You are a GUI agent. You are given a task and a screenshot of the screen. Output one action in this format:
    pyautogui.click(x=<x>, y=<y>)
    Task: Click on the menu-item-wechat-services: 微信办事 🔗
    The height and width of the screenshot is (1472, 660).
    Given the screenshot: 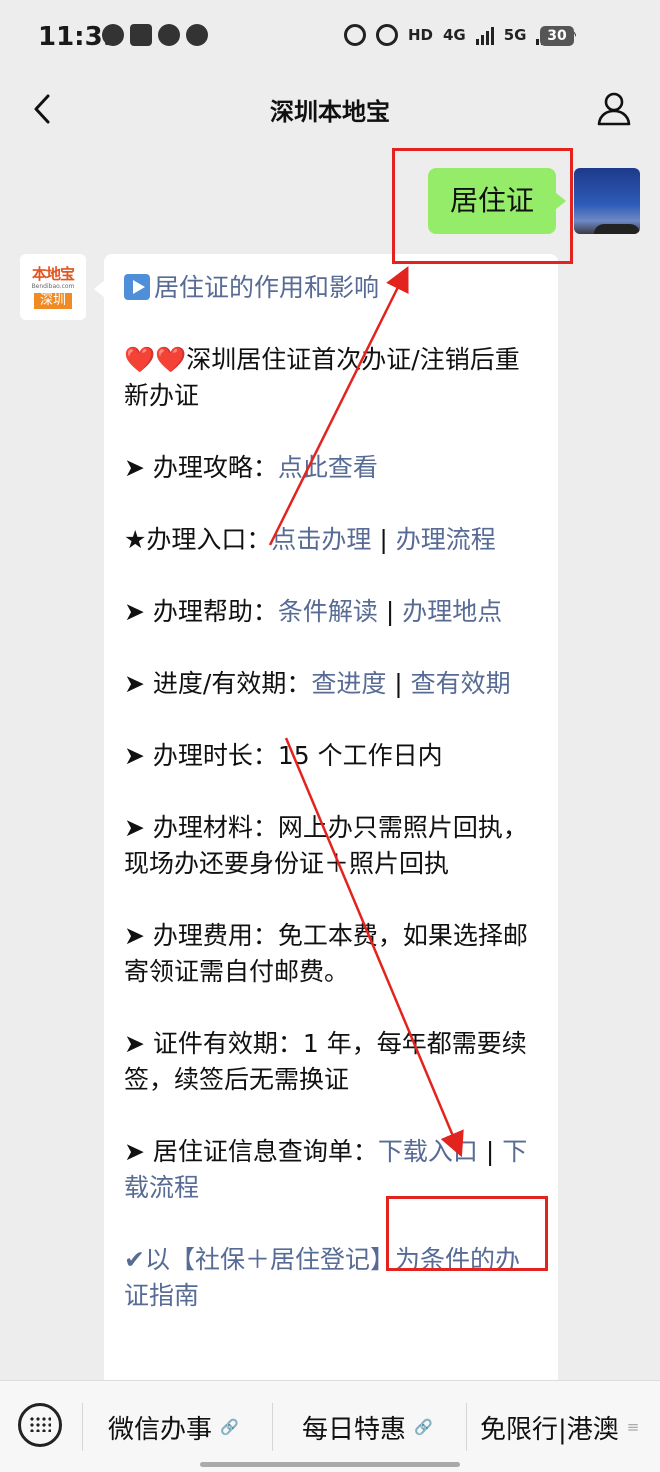 What is the action you would take?
    pyautogui.click(x=173, y=1426)
    